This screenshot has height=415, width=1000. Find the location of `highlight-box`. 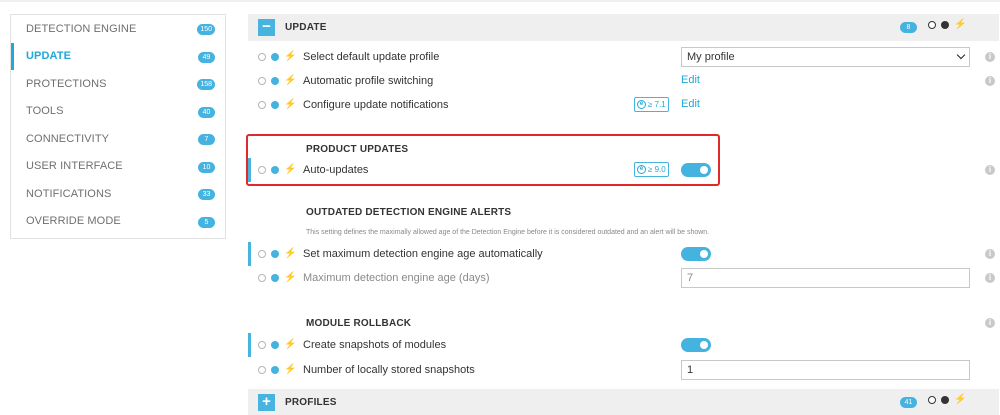

highlight-box is located at coordinates (483, 160).